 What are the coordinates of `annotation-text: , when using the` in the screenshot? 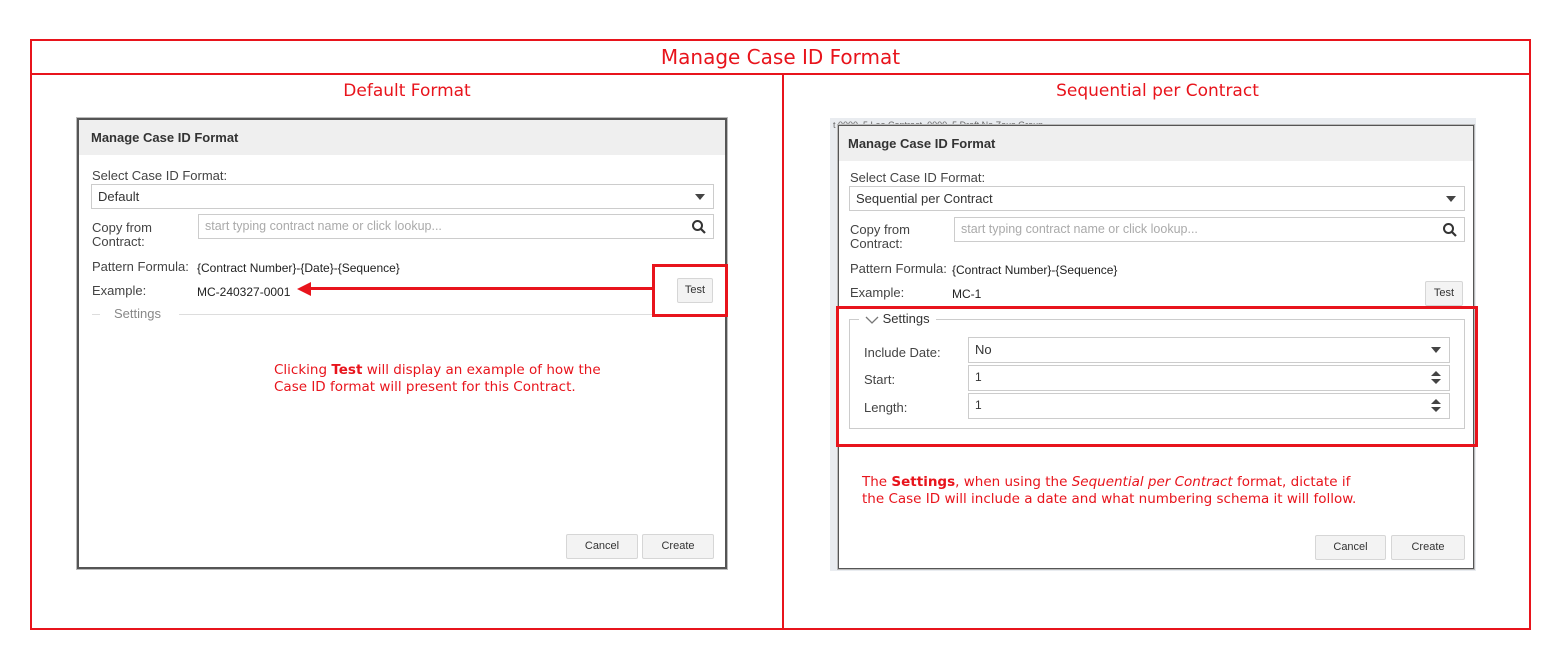 It's located at (1013, 482).